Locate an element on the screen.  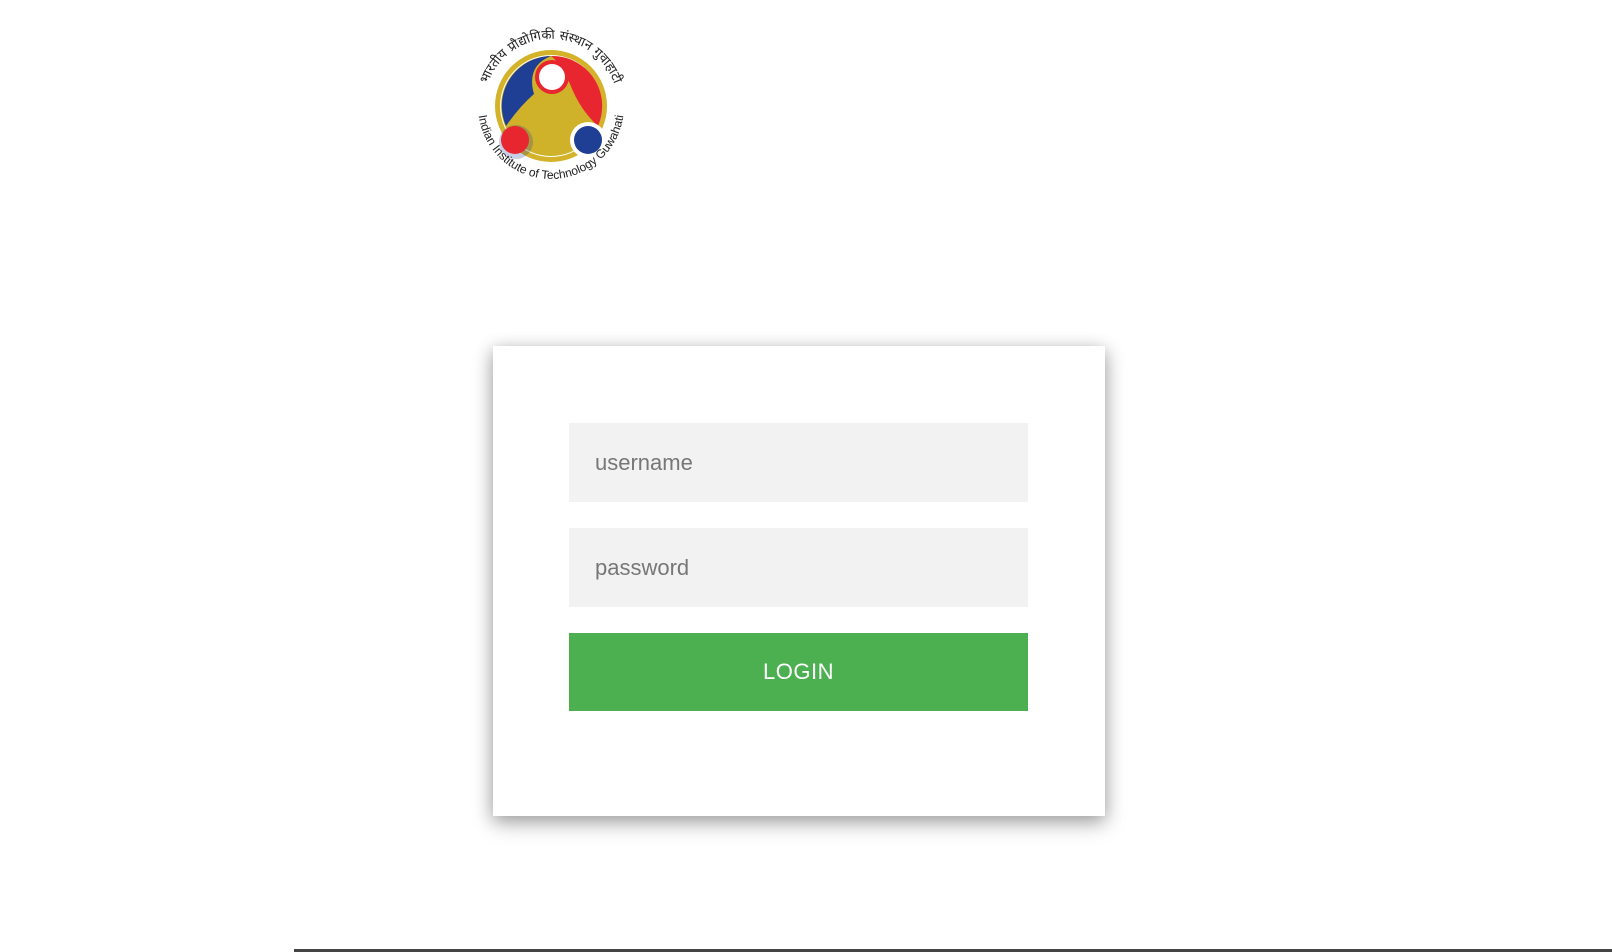
username-field is located at coordinates (798, 462).